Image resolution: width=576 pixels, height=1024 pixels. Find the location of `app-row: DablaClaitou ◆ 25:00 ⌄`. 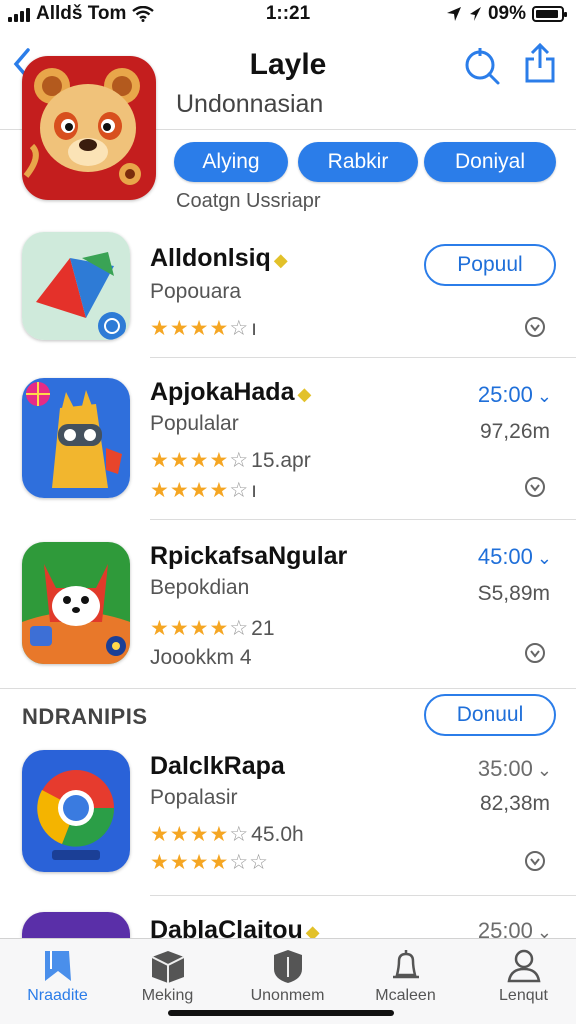

app-row: DablaClaitou ◆ 25:00 ⌄ is located at coordinates (288, 917).